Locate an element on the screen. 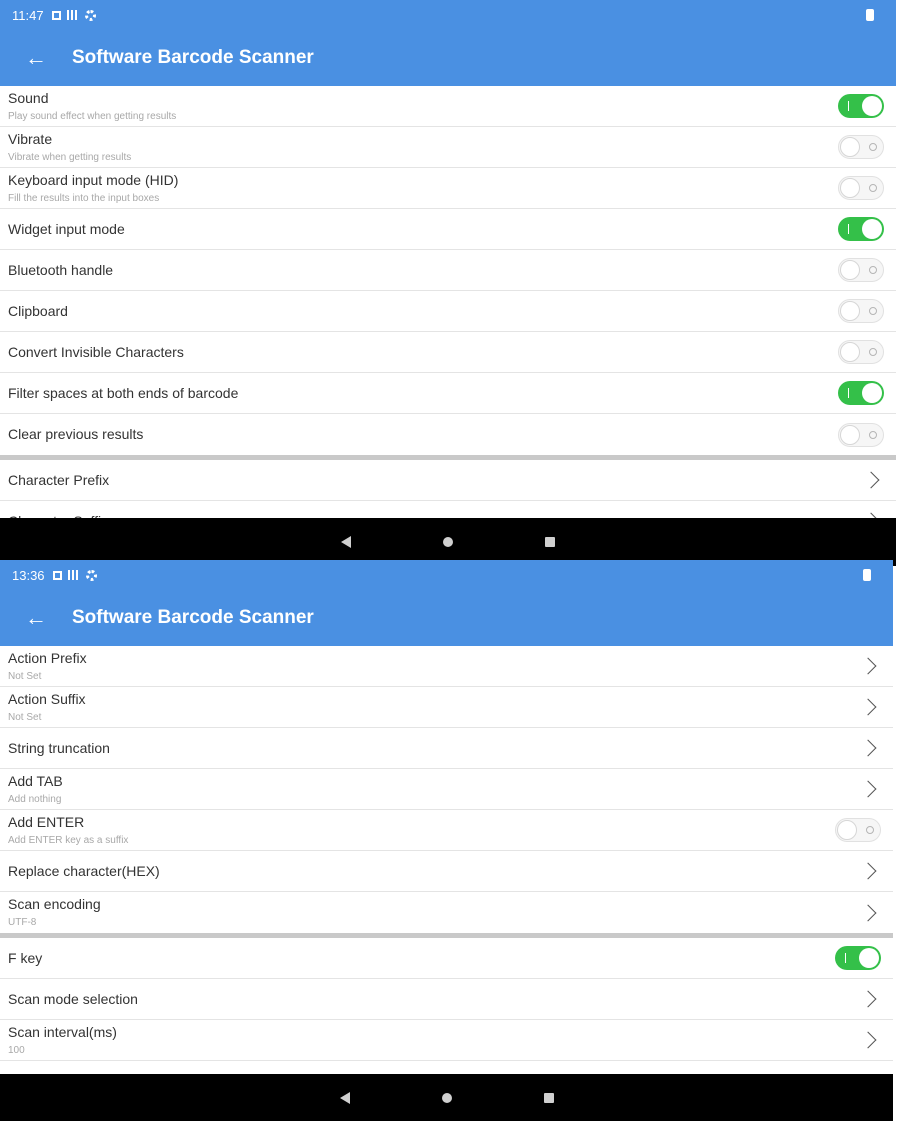 Image resolution: width=898 pixels, height=1121 pixels. setting-label: Widget input mode is located at coordinates (66, 228).